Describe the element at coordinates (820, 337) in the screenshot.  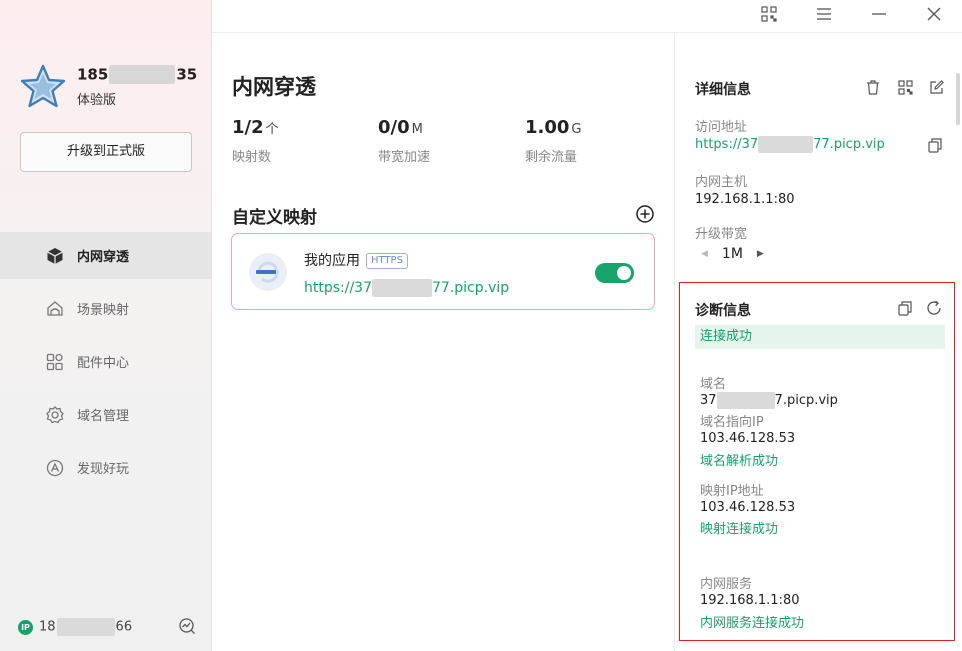
I see `connection-status: 连接成功` at that location.